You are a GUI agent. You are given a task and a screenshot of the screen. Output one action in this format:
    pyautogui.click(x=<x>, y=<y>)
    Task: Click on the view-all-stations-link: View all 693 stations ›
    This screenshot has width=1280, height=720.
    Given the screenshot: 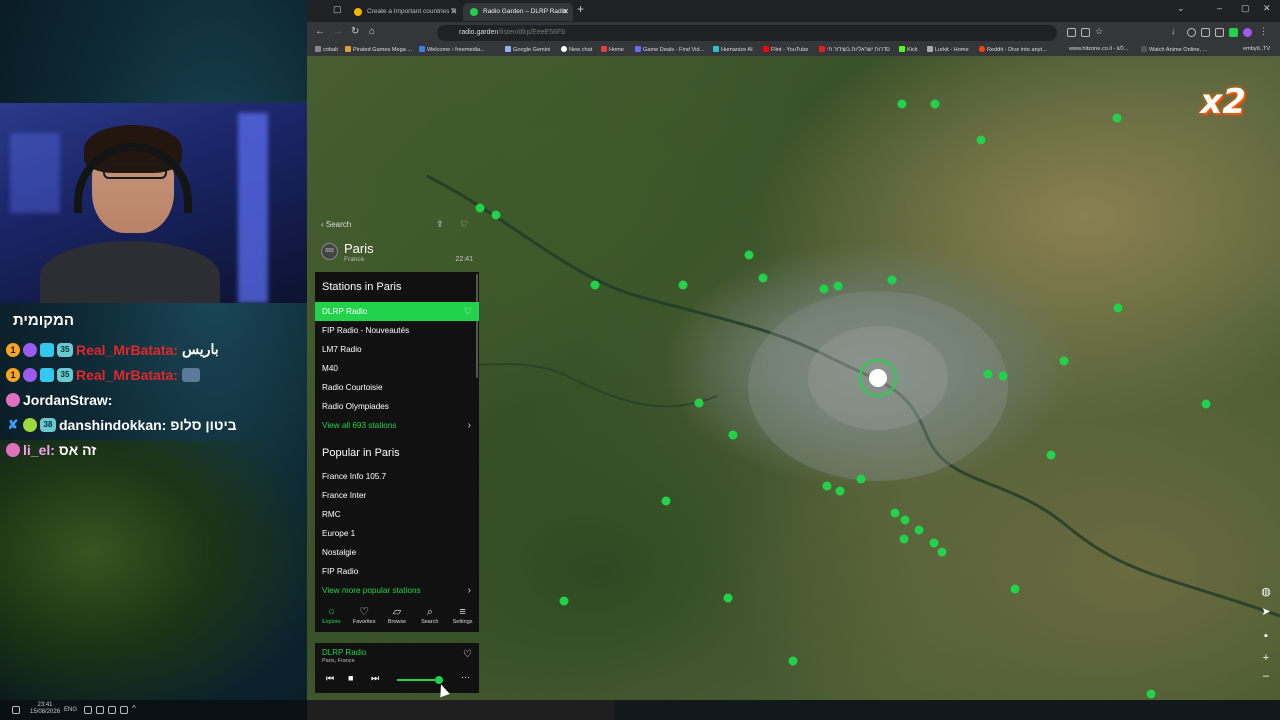 What is the action you would take?
    pyautogui.click(x=397, y=425)
    